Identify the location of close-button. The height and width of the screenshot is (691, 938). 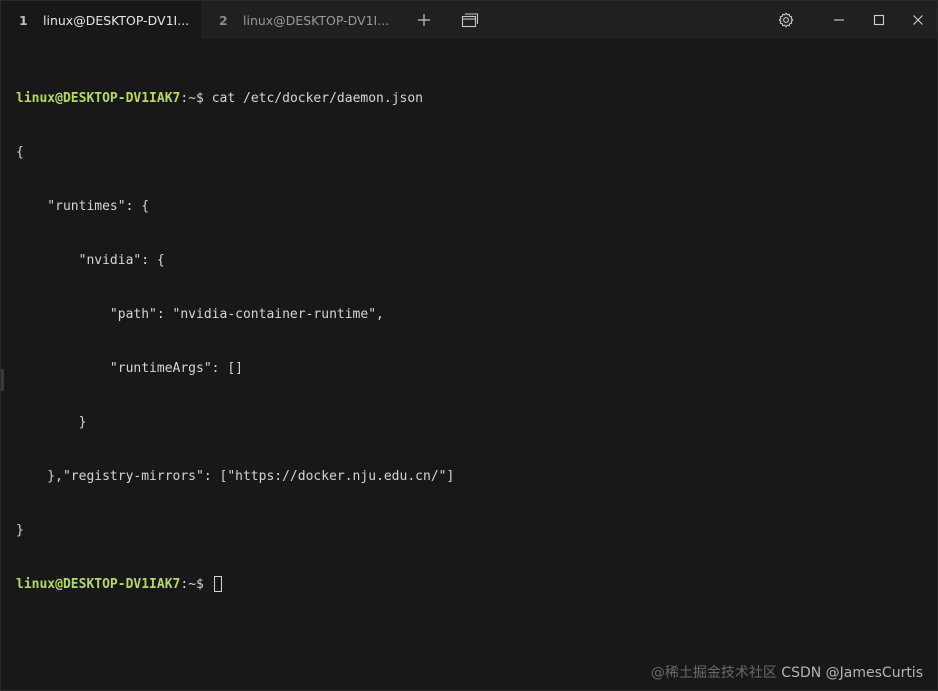
(918, 20).